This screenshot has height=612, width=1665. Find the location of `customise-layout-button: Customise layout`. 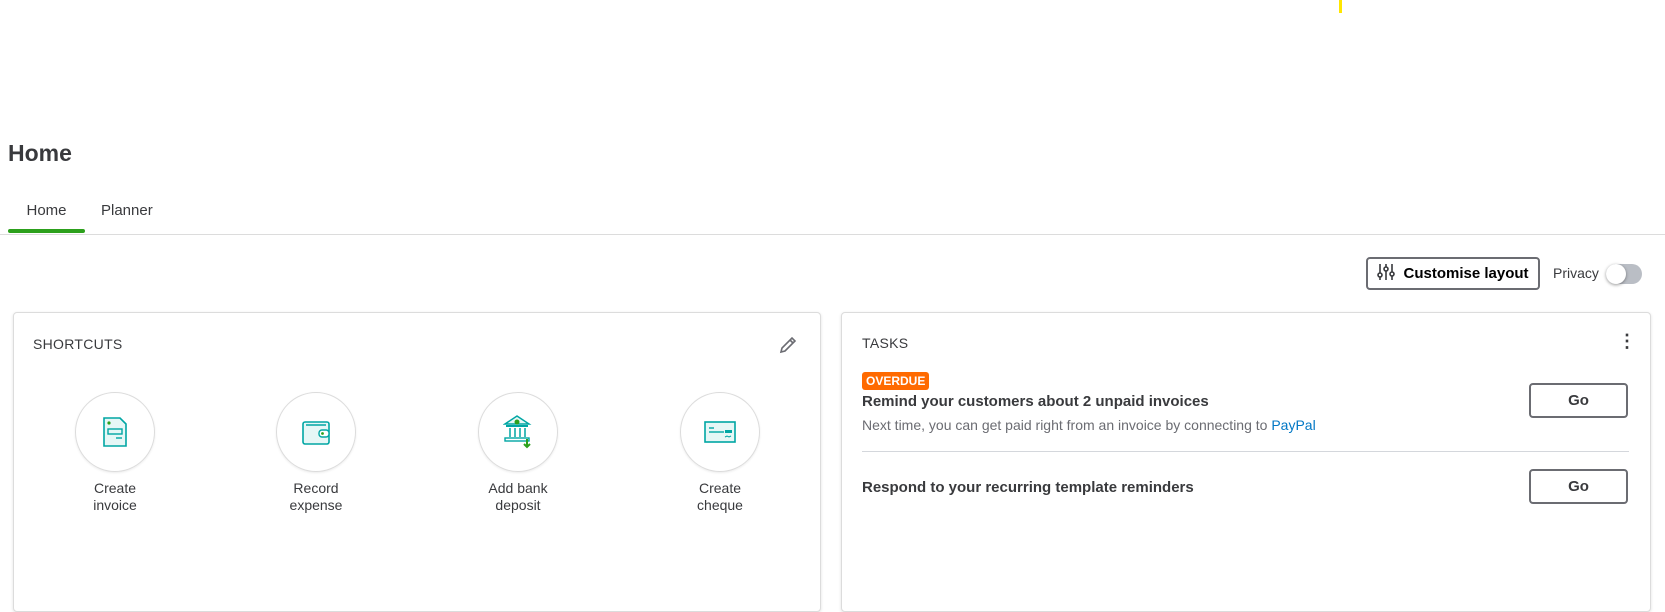

customise-layout-button: Customise layout is located at coordinates (1453, 273).